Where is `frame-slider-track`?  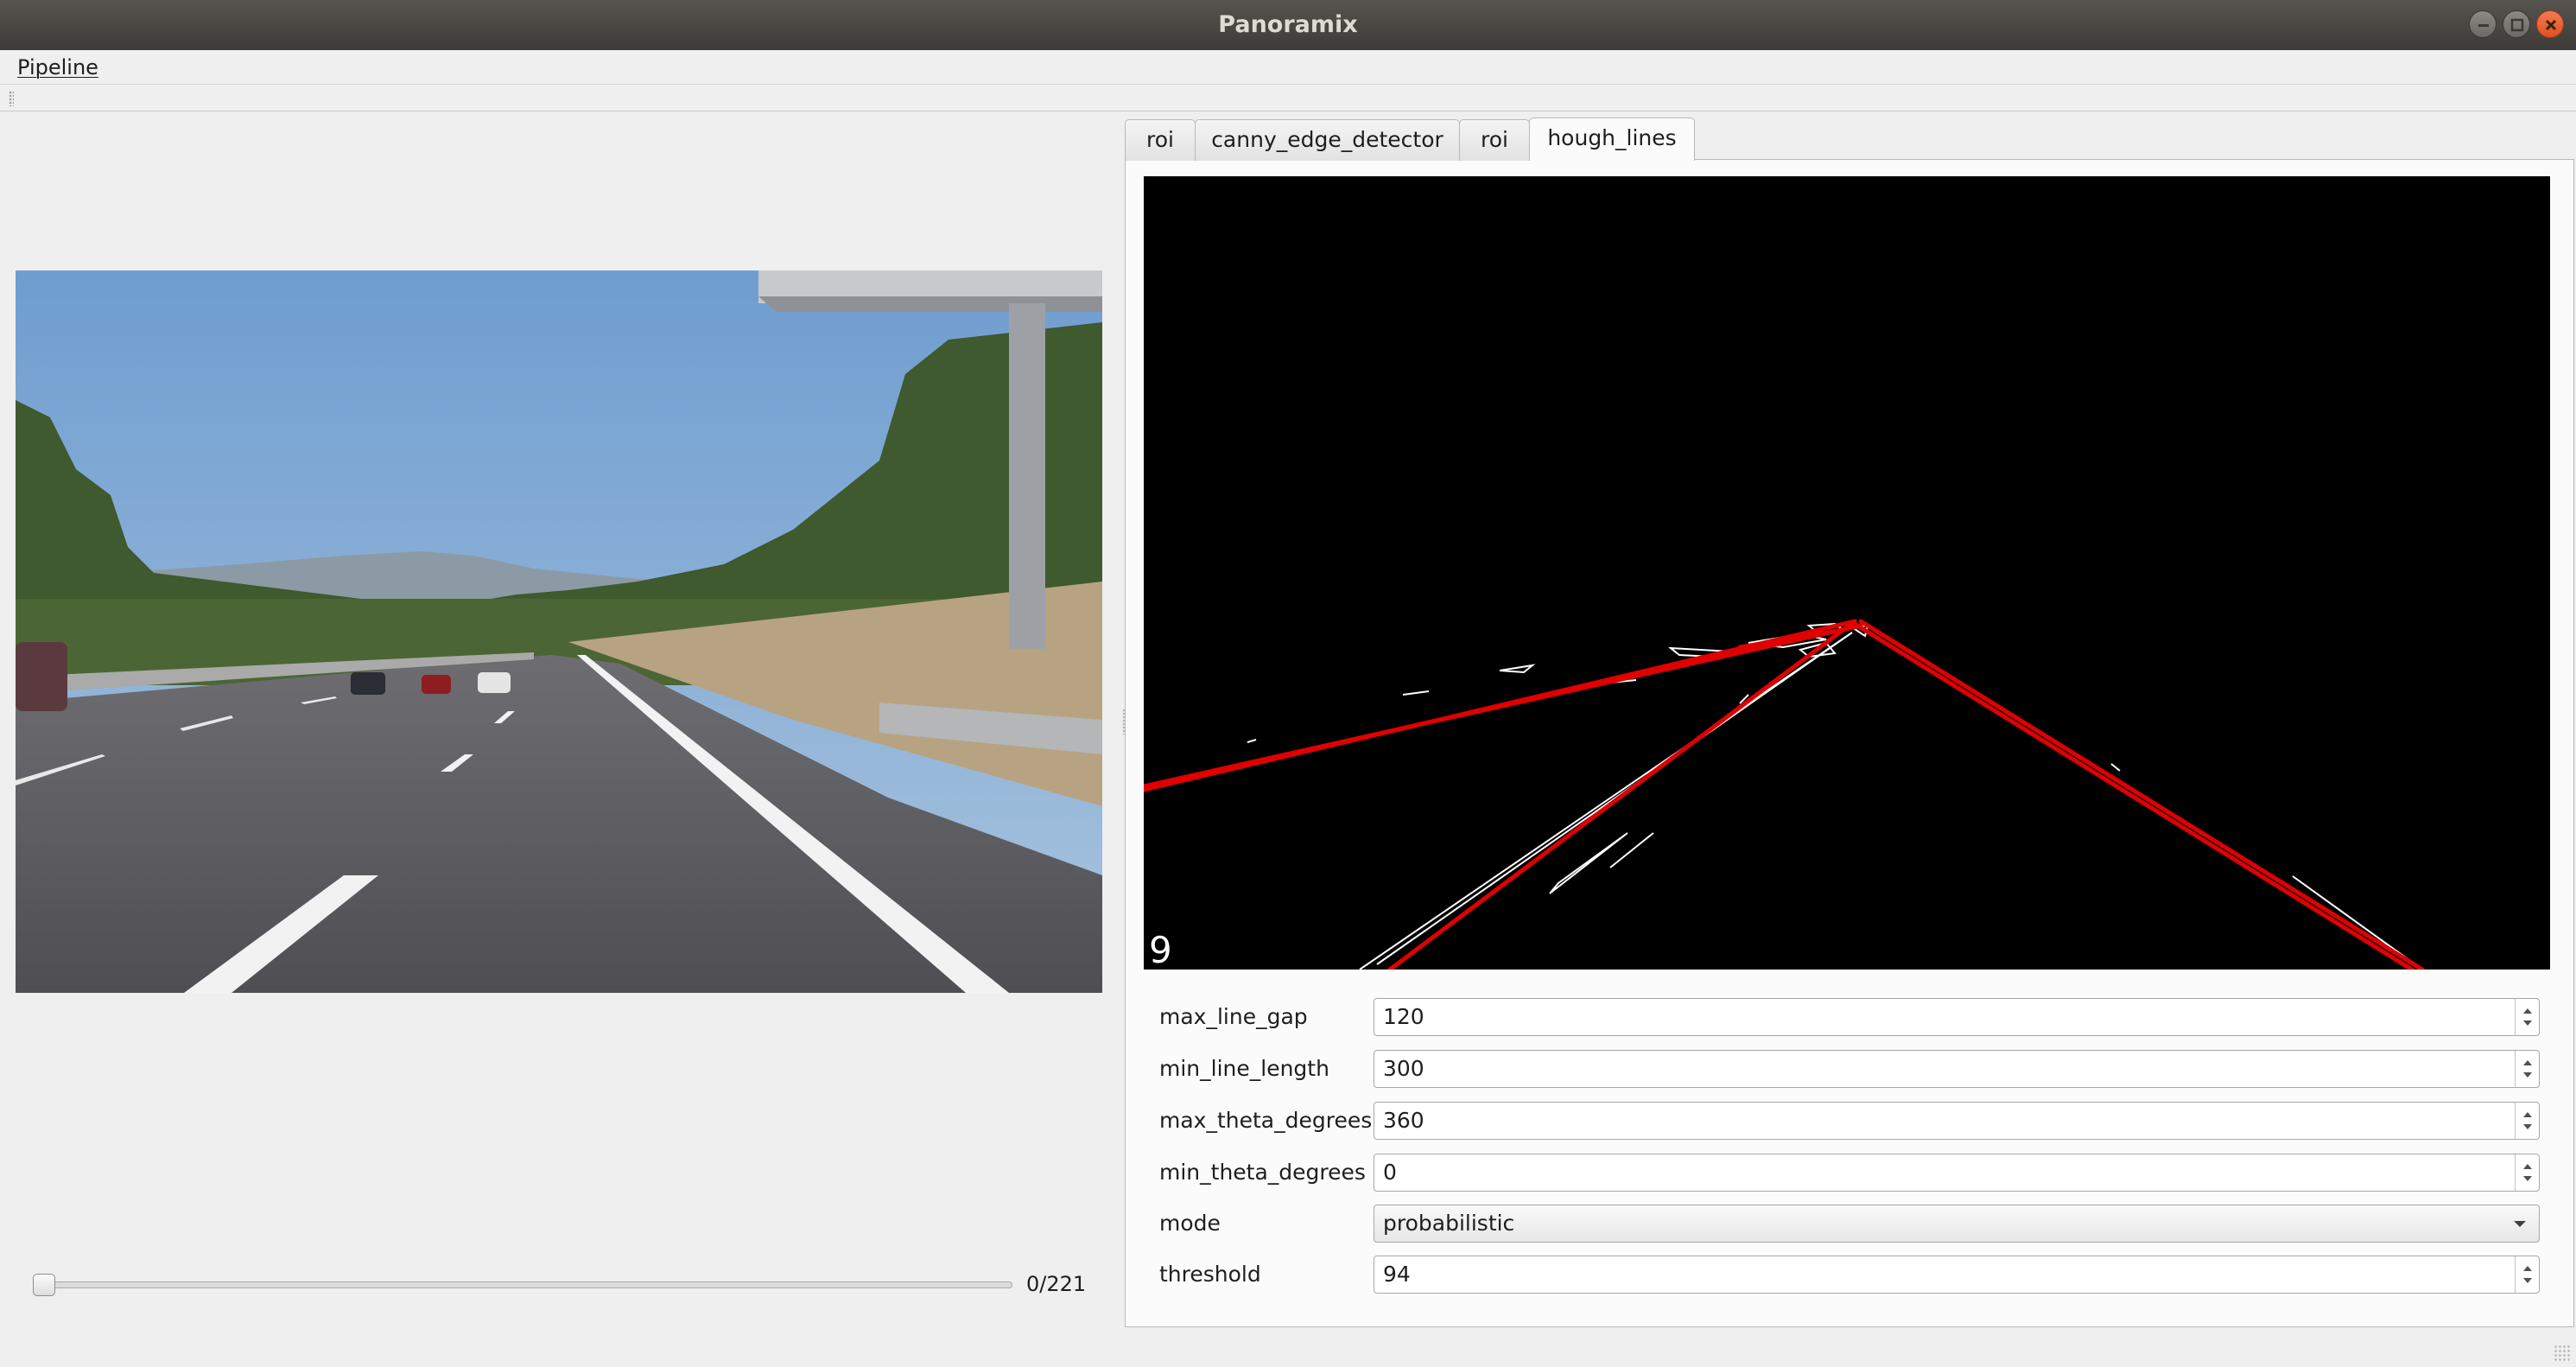
frame-slider-track is located at coordinates (523, 1284).